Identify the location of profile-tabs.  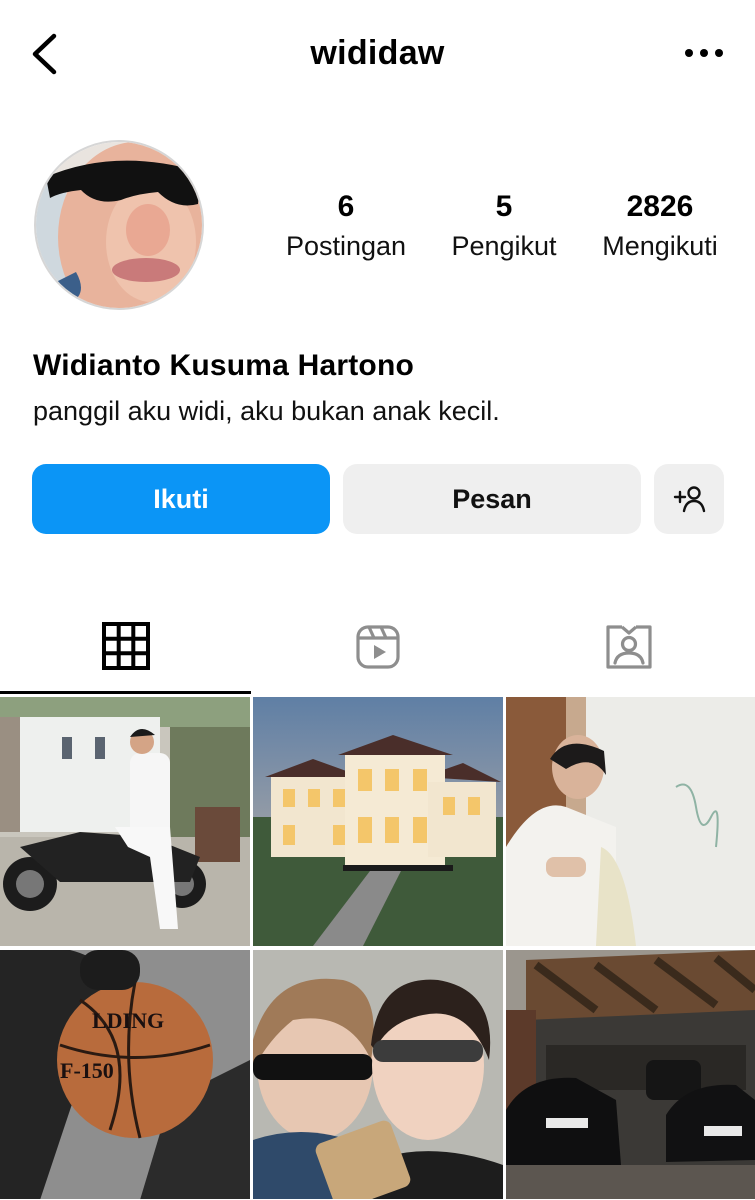
(377, 647).